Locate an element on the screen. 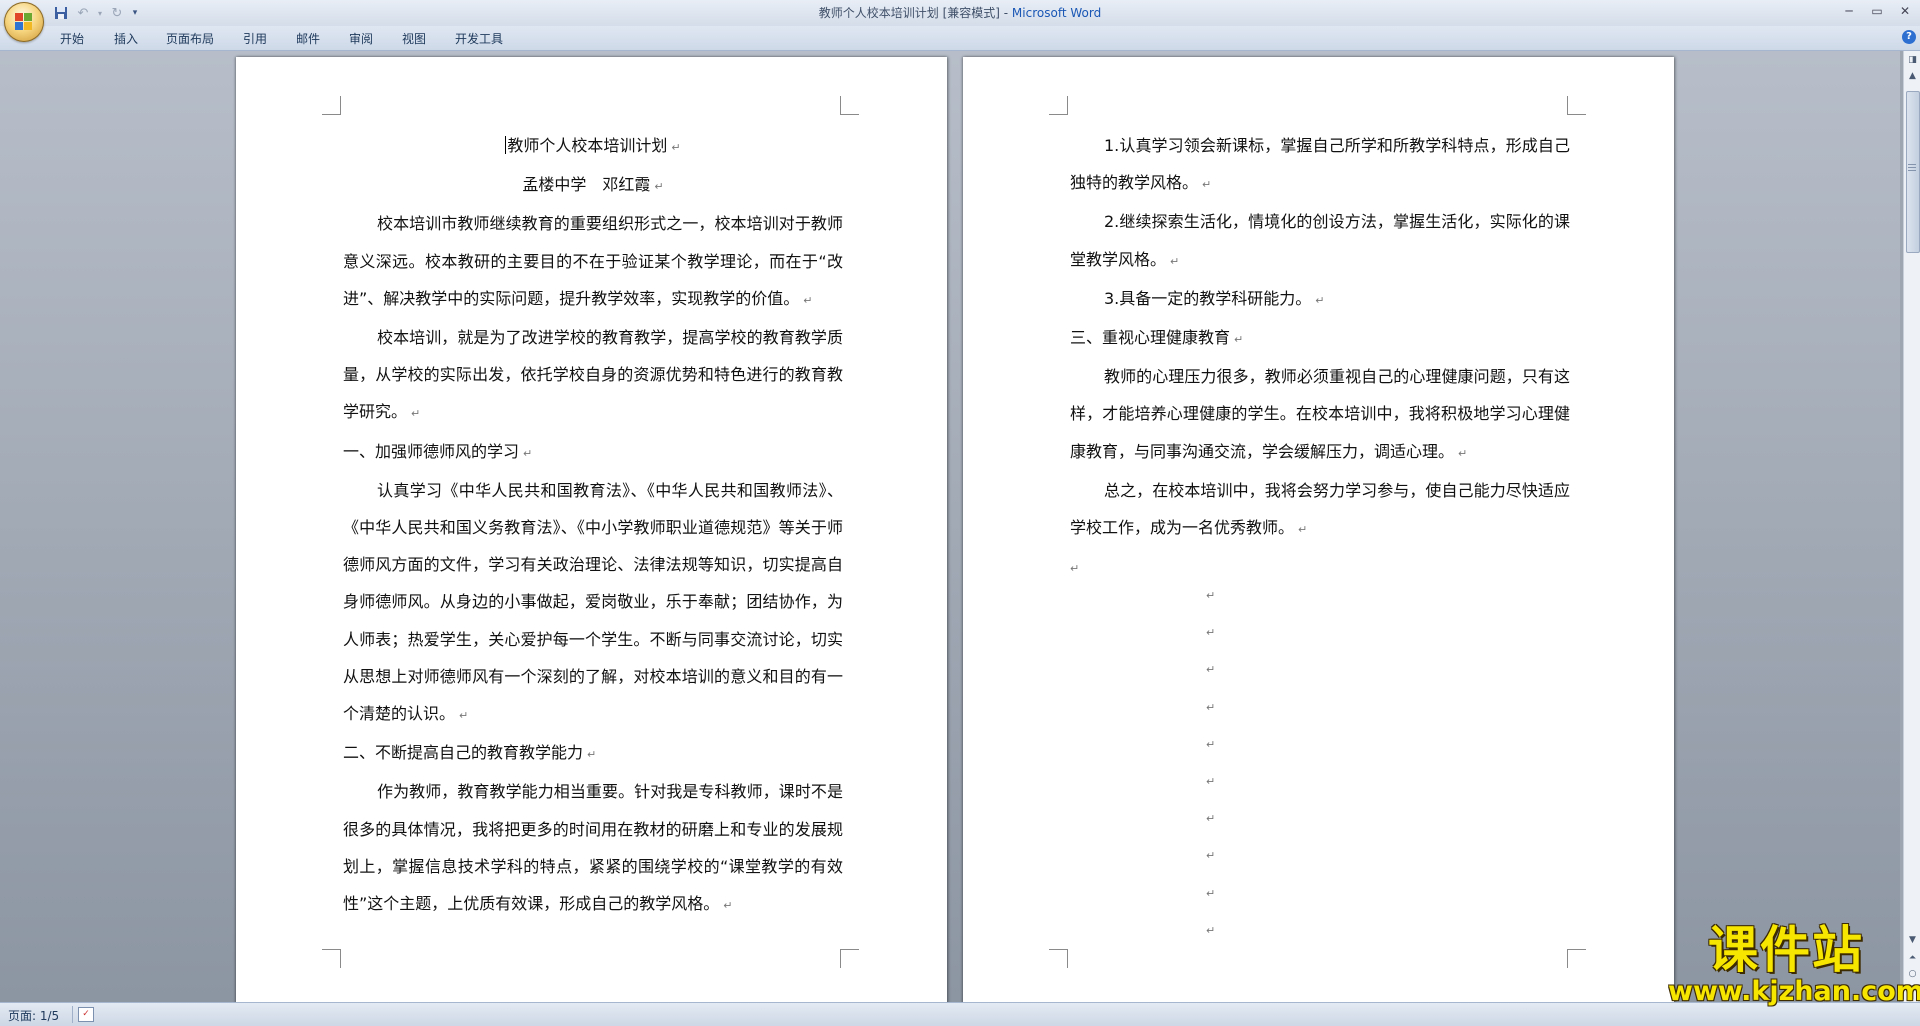 This screenshot has height=1026, width=1920. office-logo-icon is located at coordinates (24, 22).